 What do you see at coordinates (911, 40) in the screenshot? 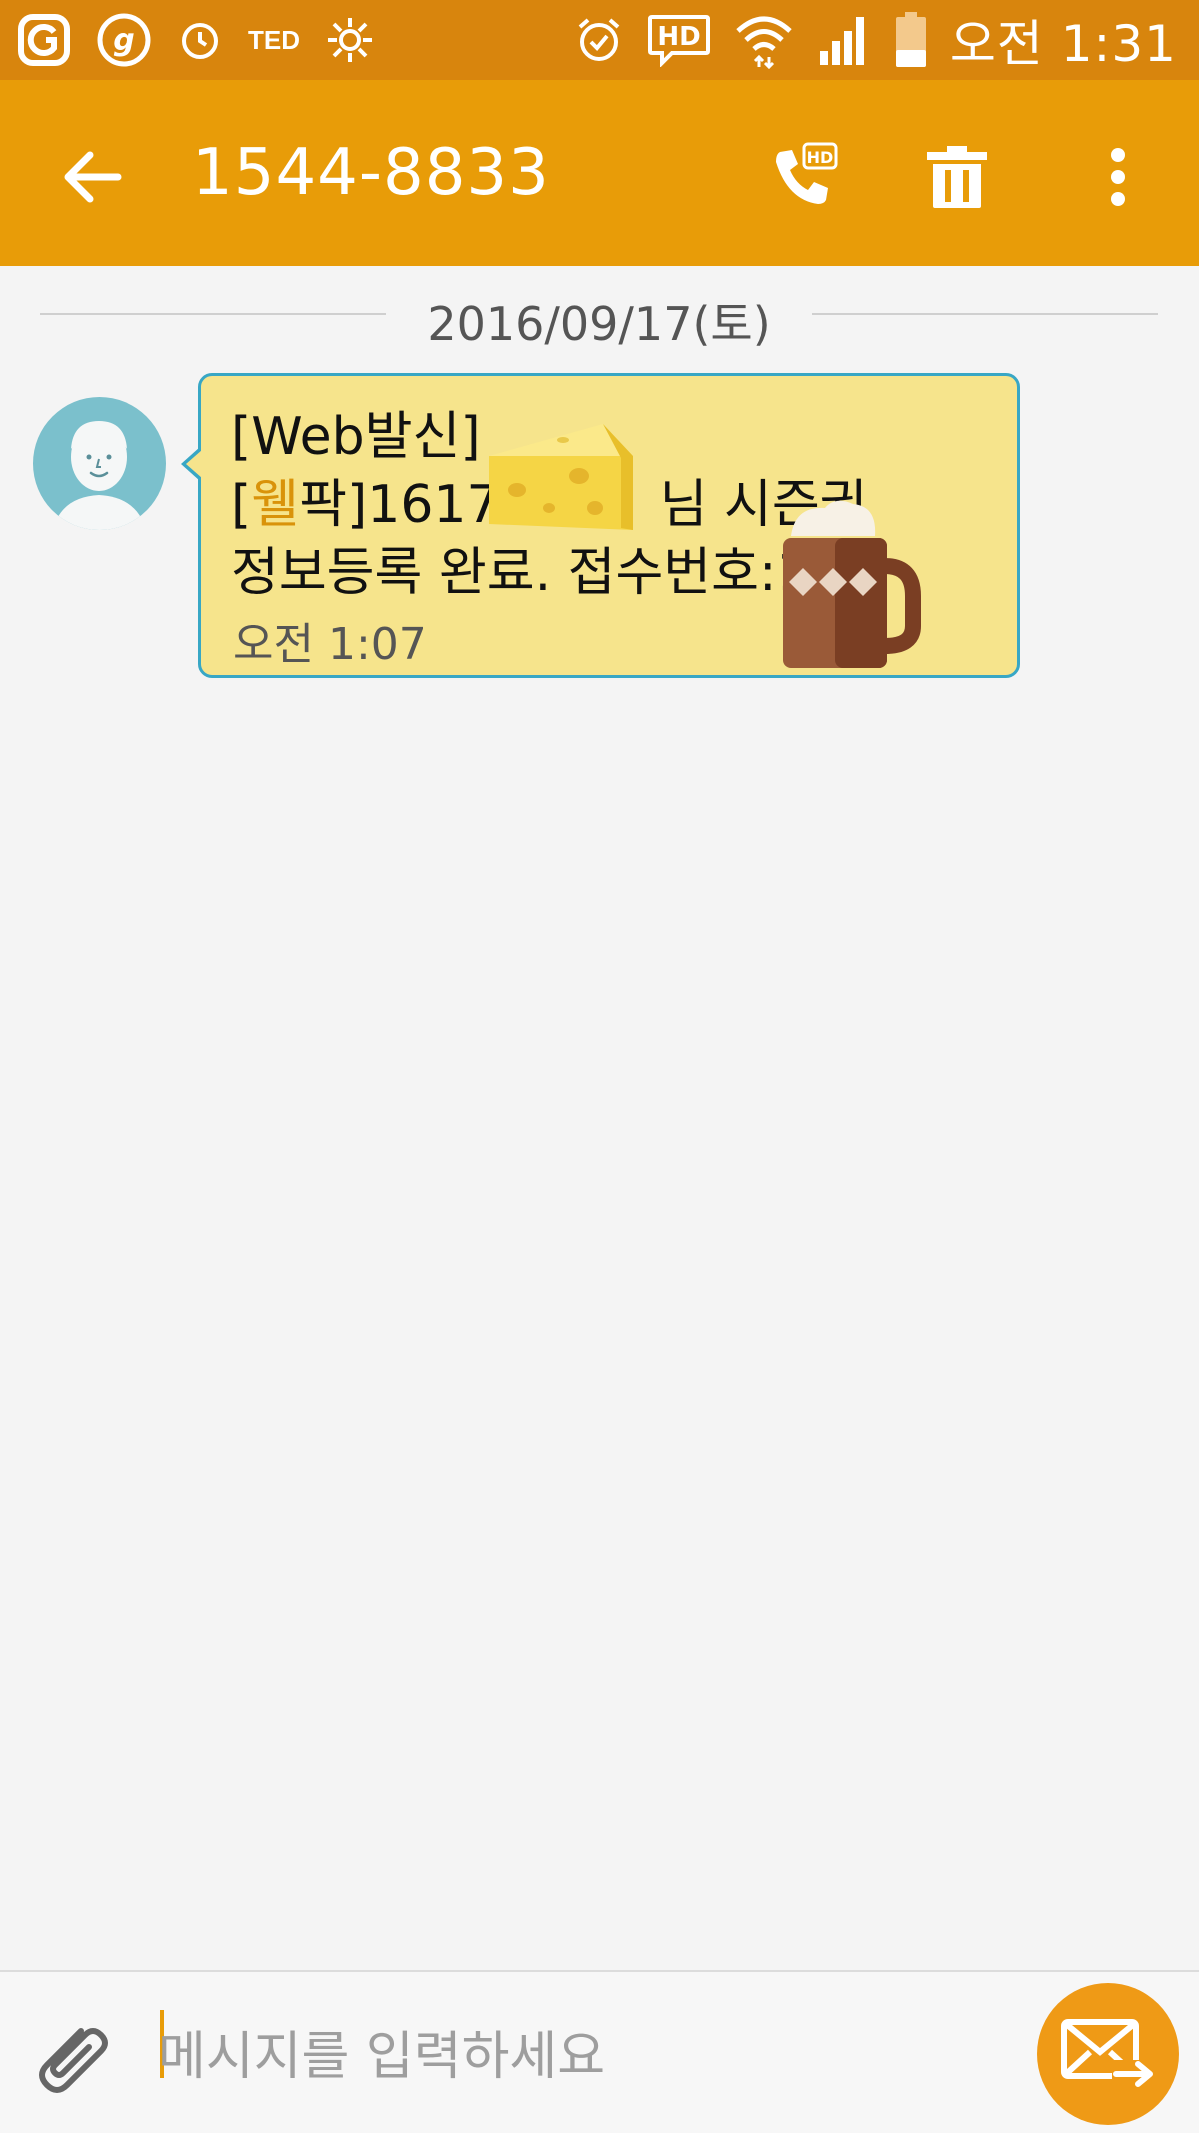
I see `battery-icon` at bounding box center [911, 40].